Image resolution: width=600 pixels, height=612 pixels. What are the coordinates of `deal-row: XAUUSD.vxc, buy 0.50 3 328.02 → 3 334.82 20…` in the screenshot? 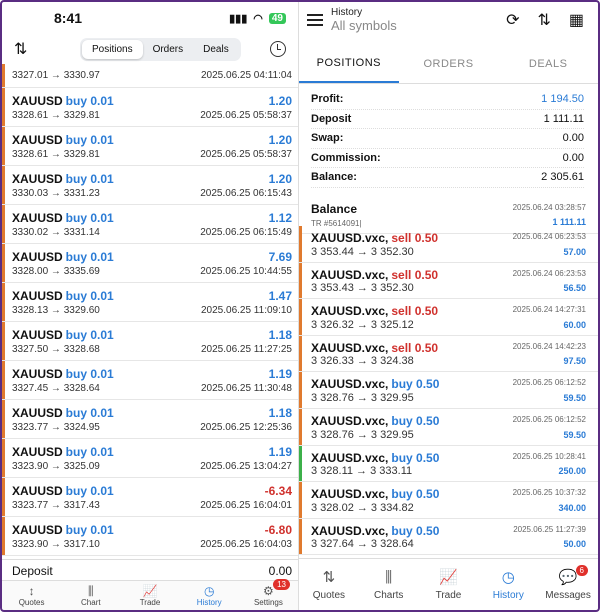 It's located at (448, 500).